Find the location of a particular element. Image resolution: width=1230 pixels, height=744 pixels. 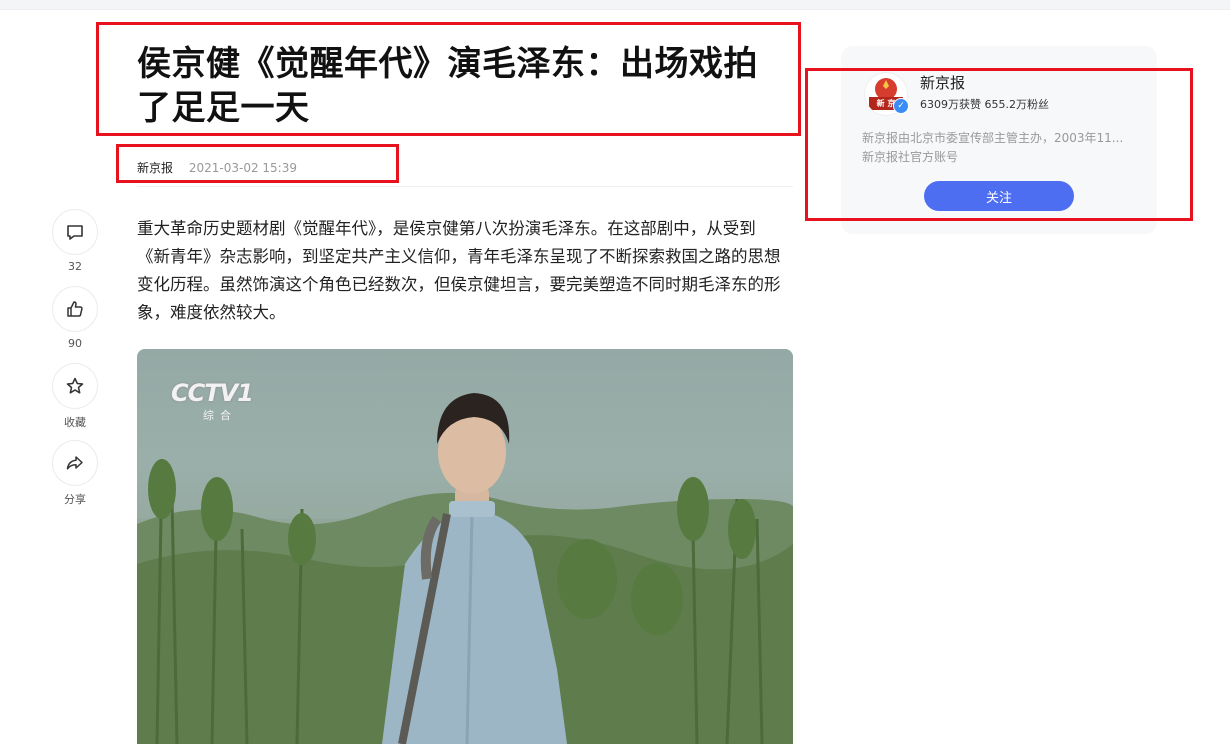

favorite-button is located at coordinates (75, 386).